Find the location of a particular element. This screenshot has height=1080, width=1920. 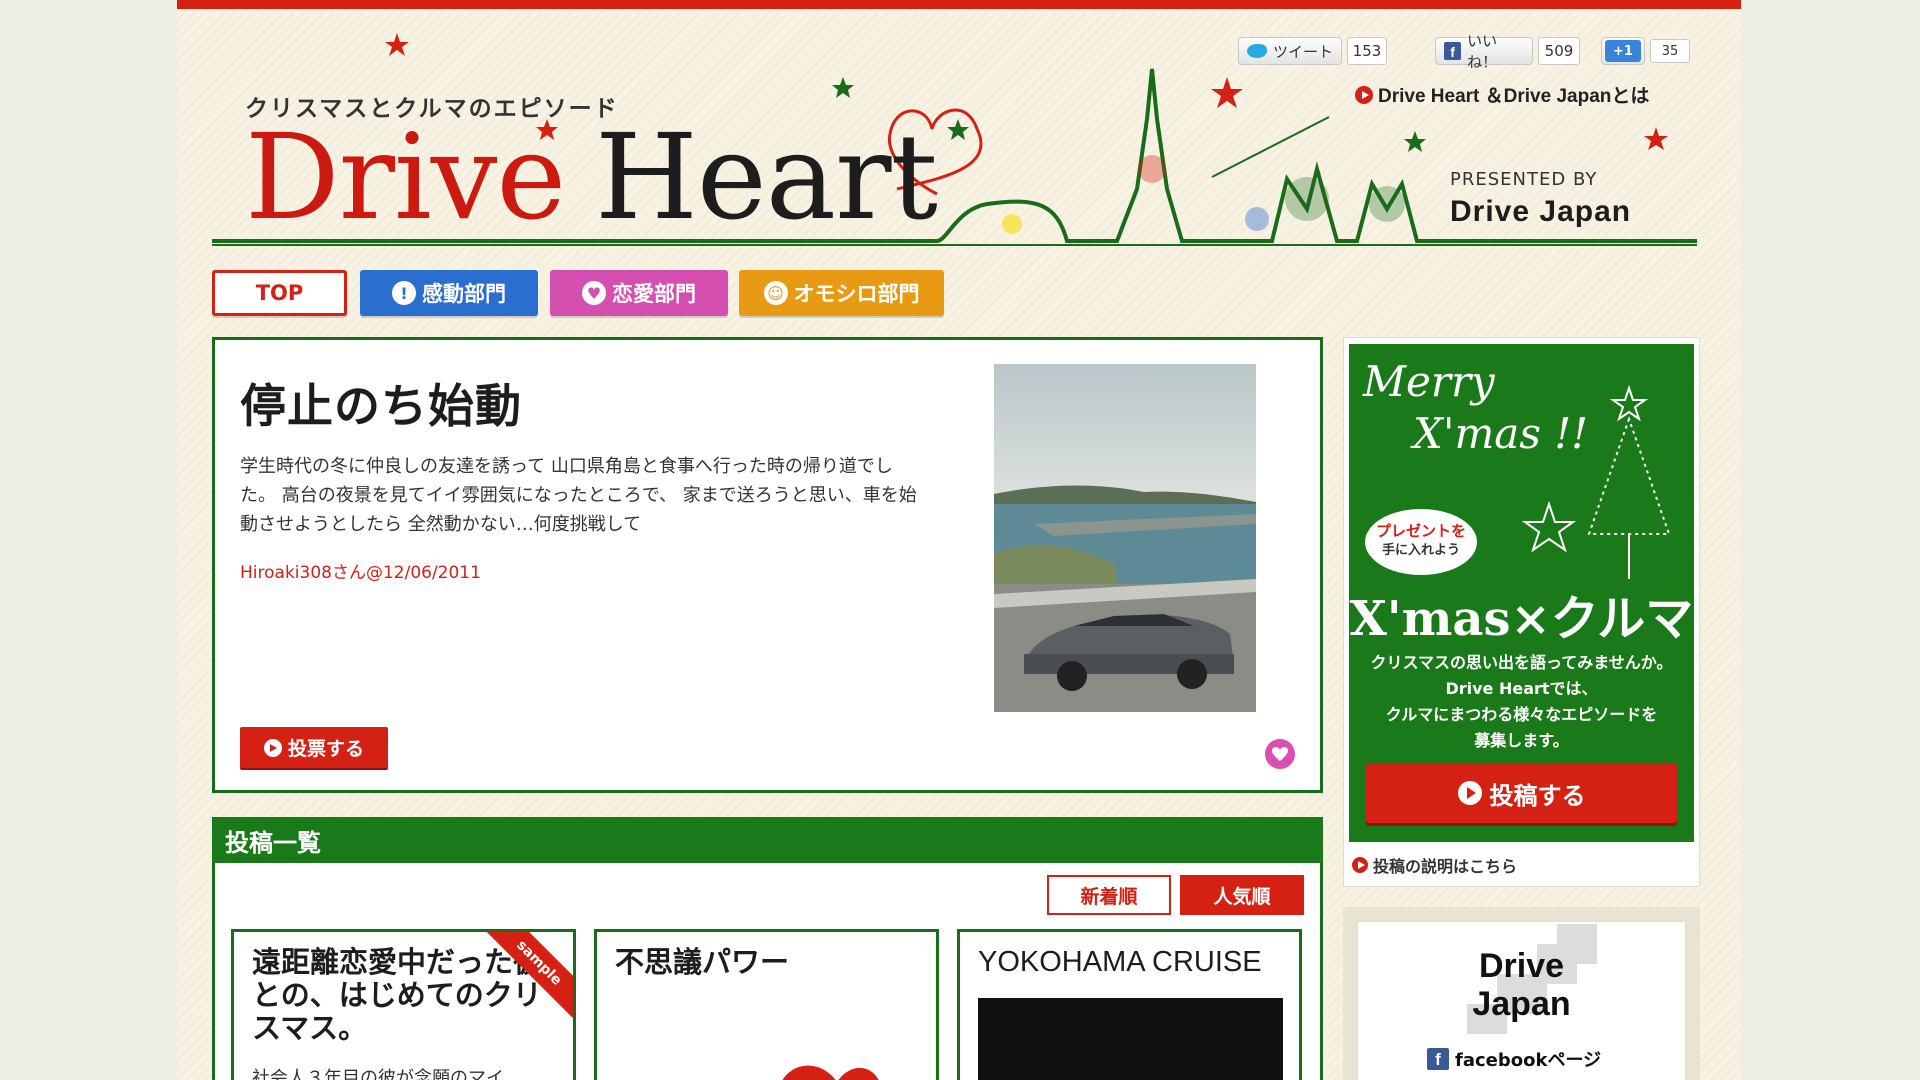

sort-new-button: 新着順 is located at coordinates (1109, 895).